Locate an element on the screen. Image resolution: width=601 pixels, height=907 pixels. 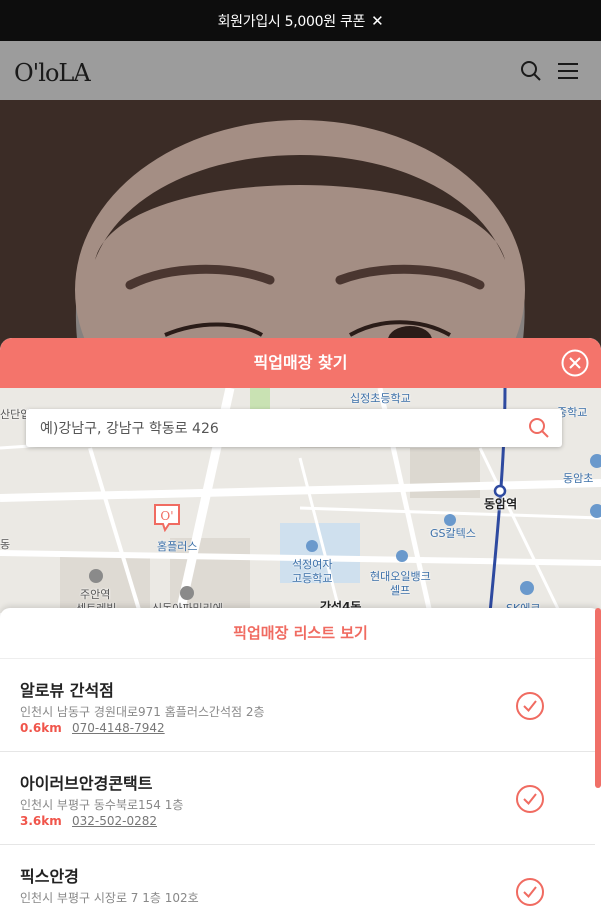
store-phone-link: 032-502-0282 is located at coordinates (114, 821).